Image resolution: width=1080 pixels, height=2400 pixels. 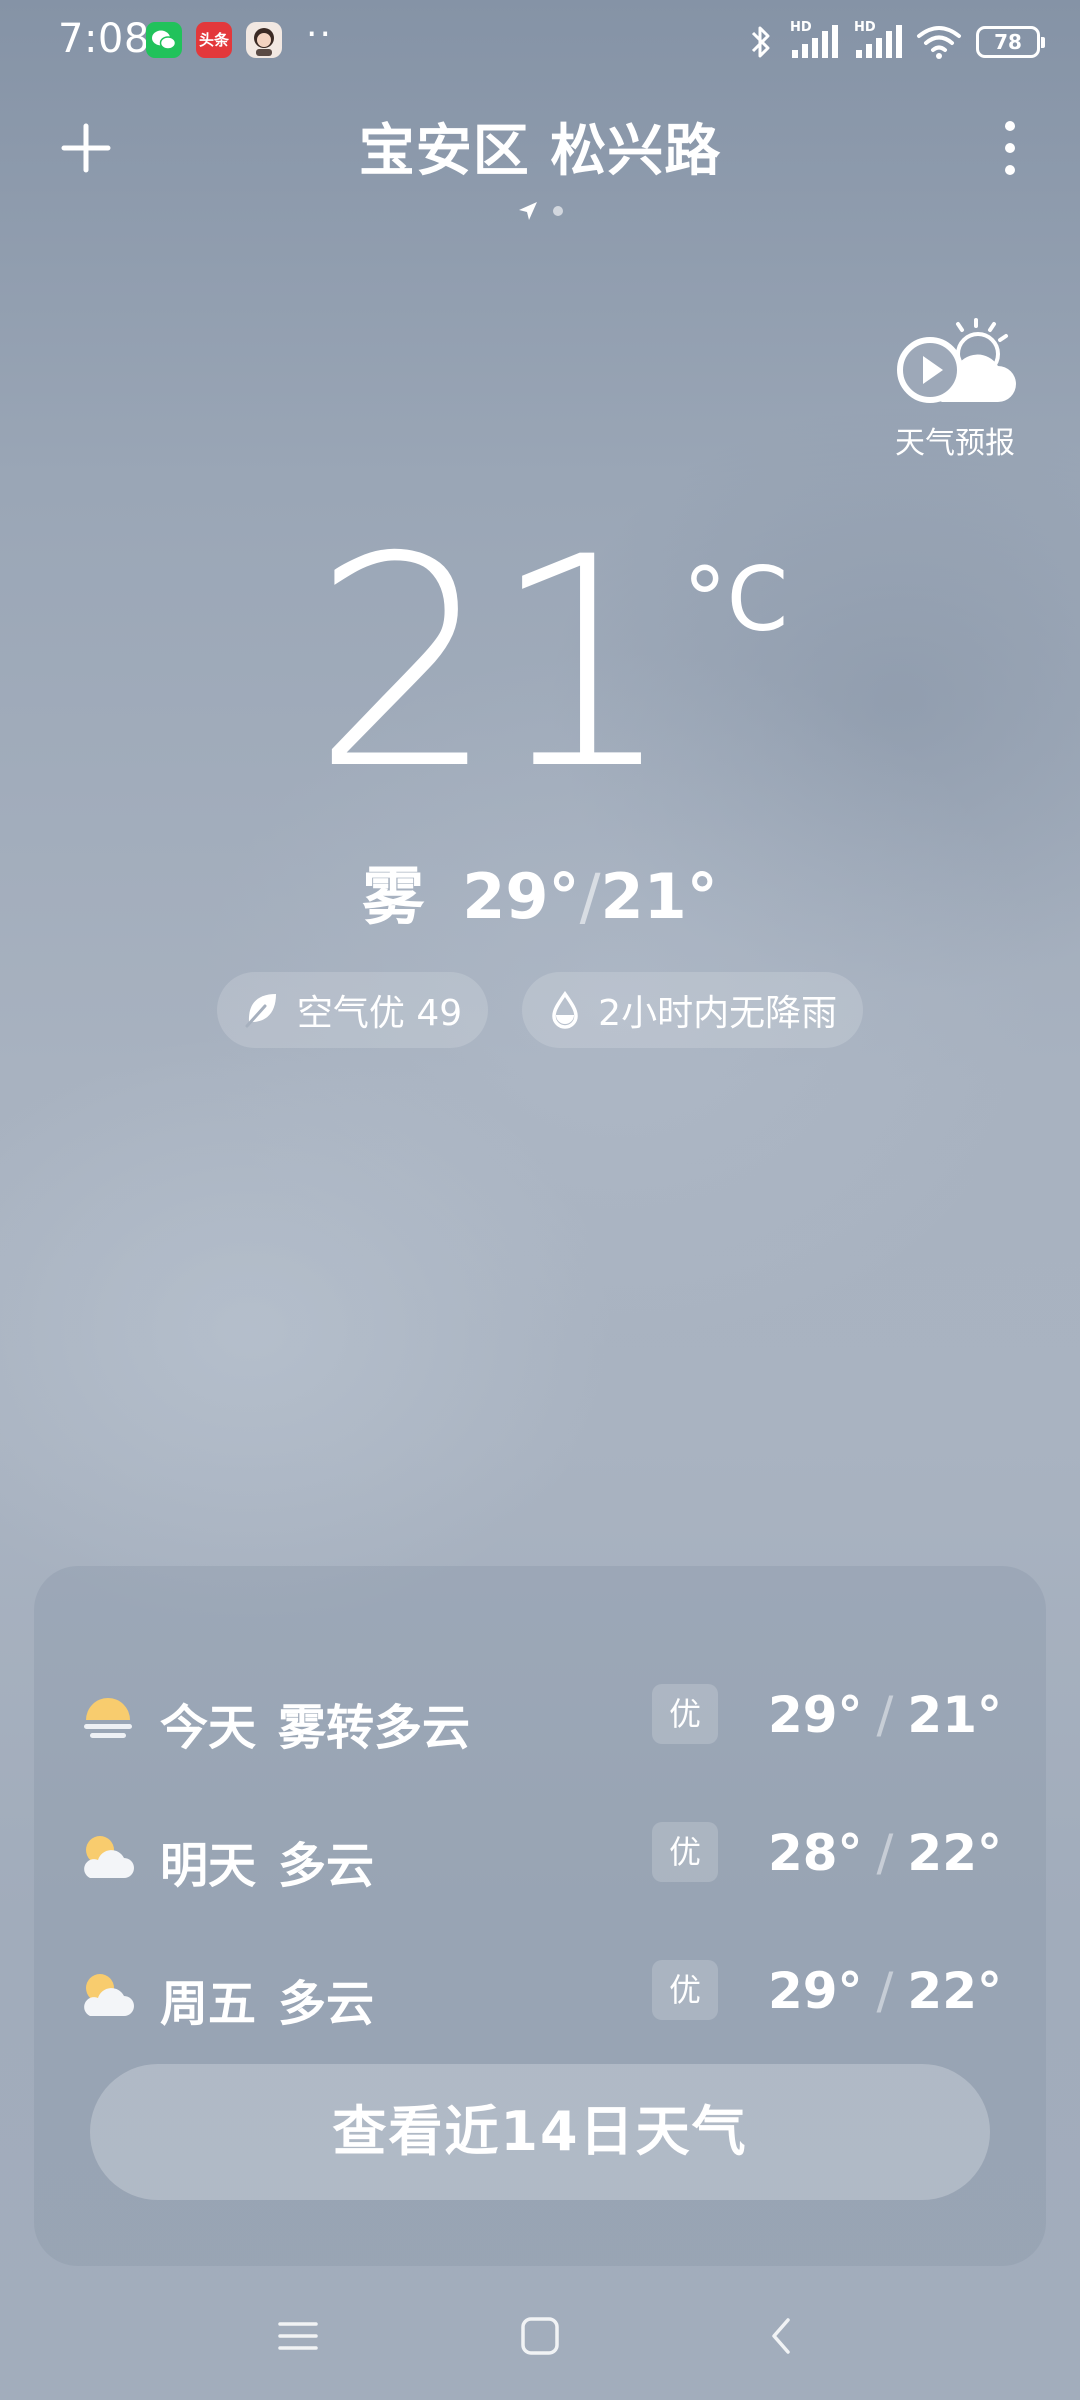 I want to click on temperature-unit: °C, so click(x=735, y=599).